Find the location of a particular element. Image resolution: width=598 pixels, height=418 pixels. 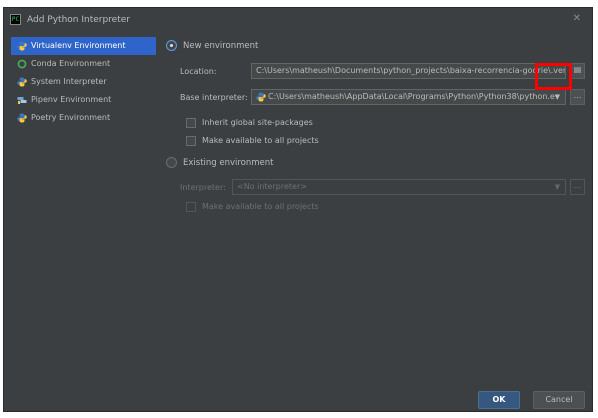

interpreter-label: Interpreter: is located at coordinates (203, 187).